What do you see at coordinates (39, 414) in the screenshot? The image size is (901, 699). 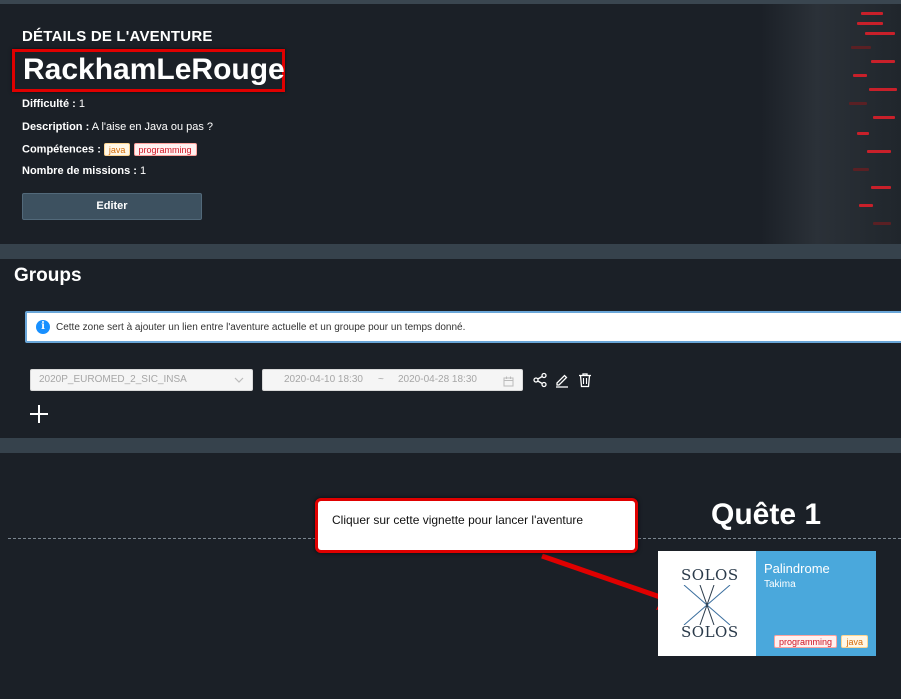 I see `plus-icon` at bounding box center [39, 414].